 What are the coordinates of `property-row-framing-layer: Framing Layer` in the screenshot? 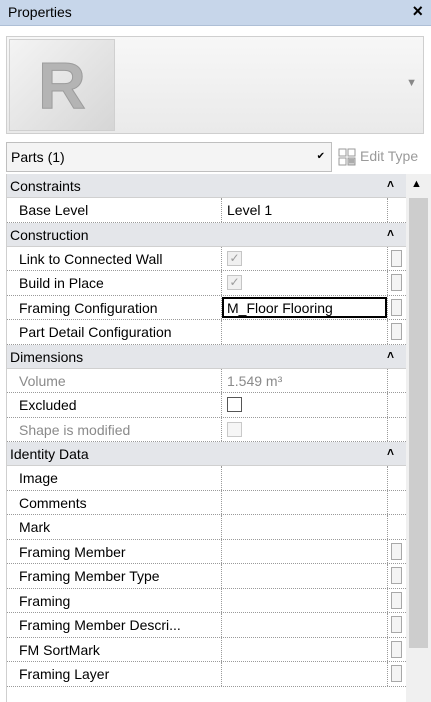 It's located at (206, 674).